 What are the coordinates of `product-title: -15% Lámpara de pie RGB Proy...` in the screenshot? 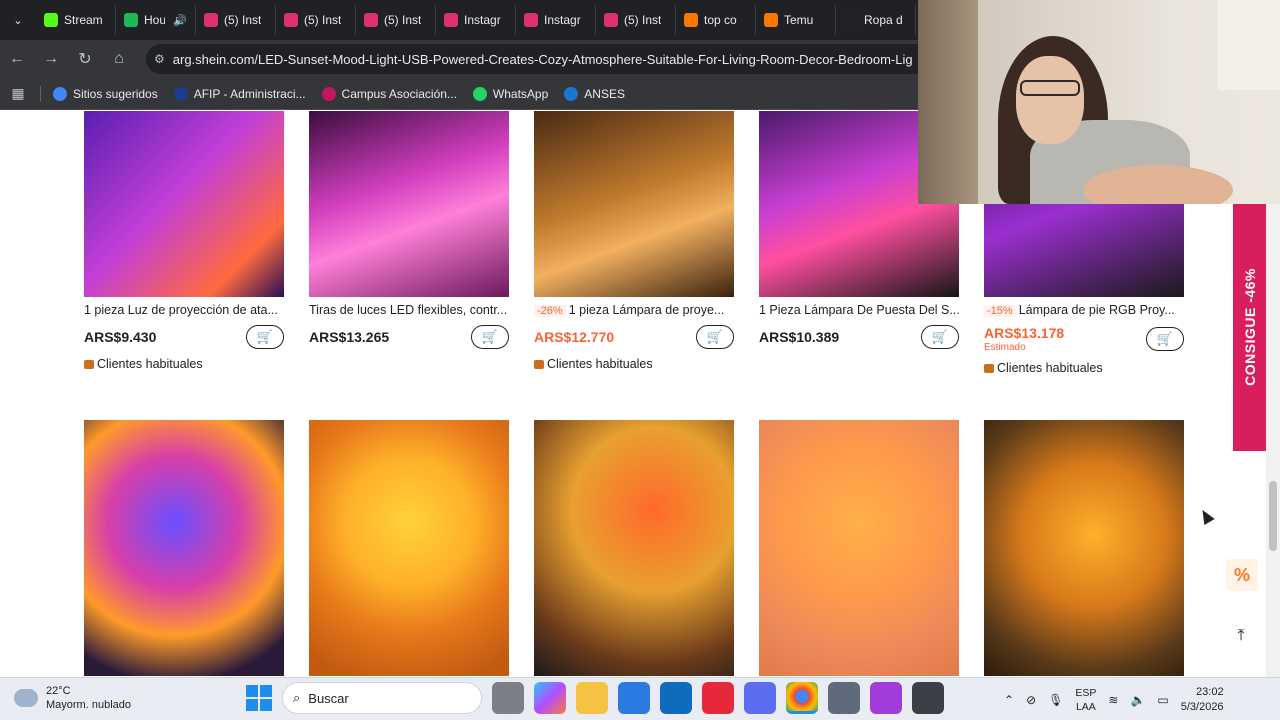 It's located at (1084, 311).